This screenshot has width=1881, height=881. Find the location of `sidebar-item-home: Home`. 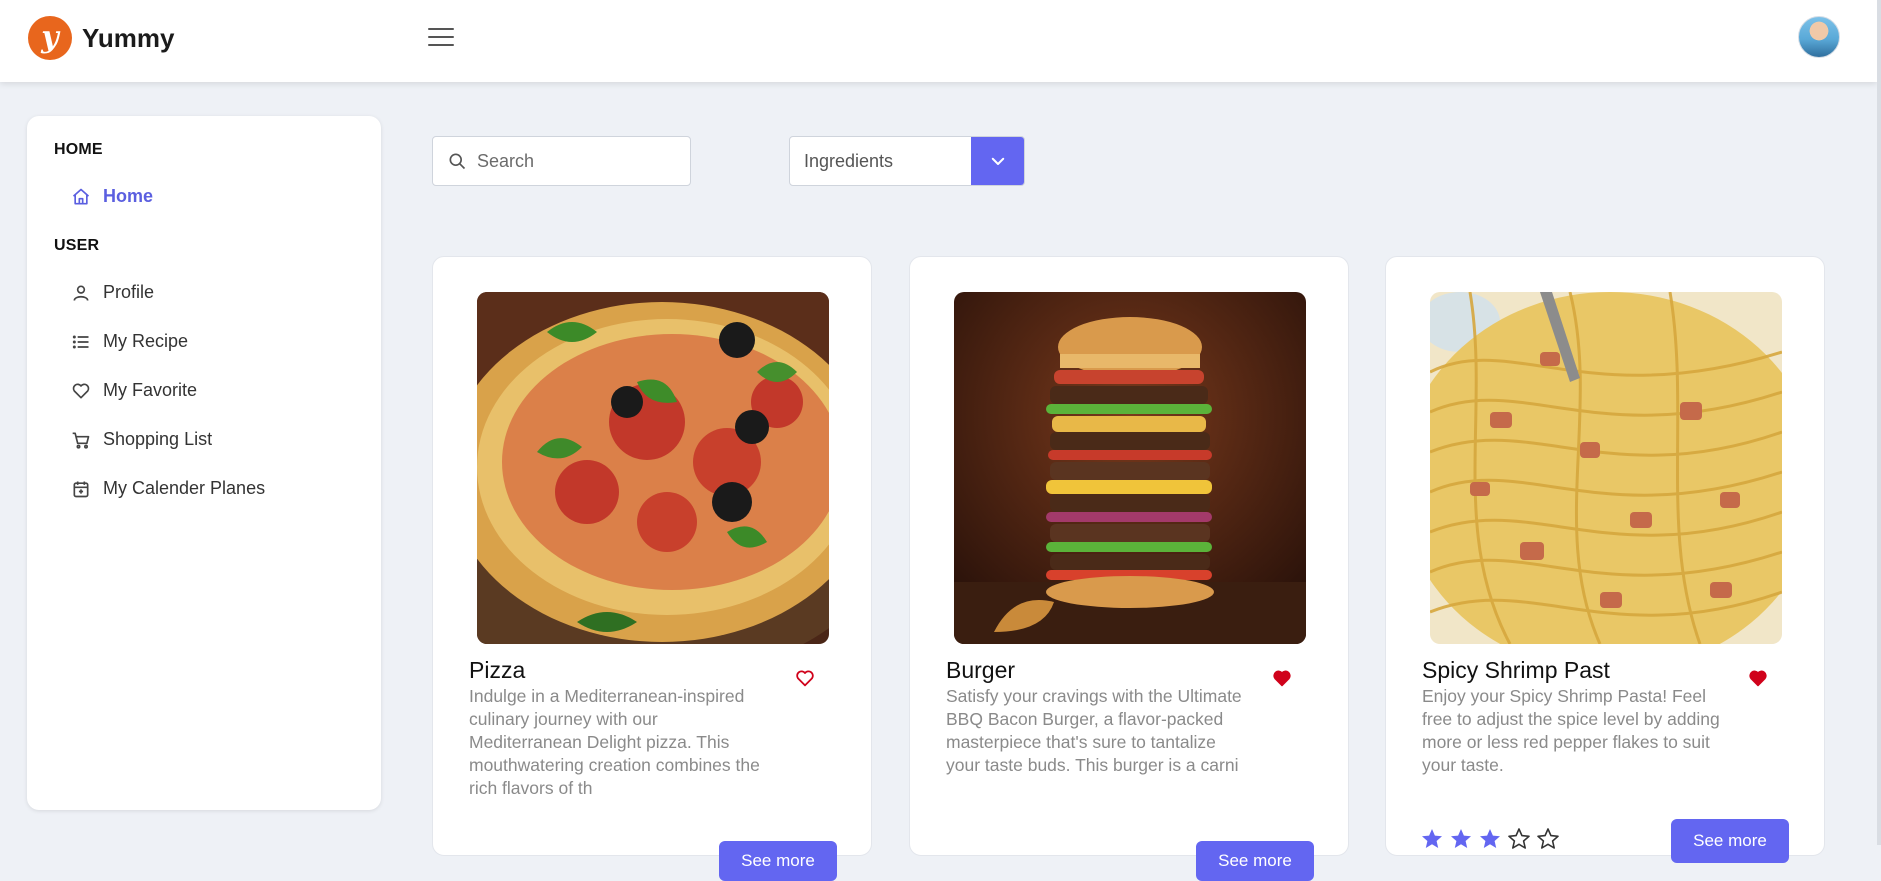

sidebar-item-home: Home is located at coordinates (112, 196).